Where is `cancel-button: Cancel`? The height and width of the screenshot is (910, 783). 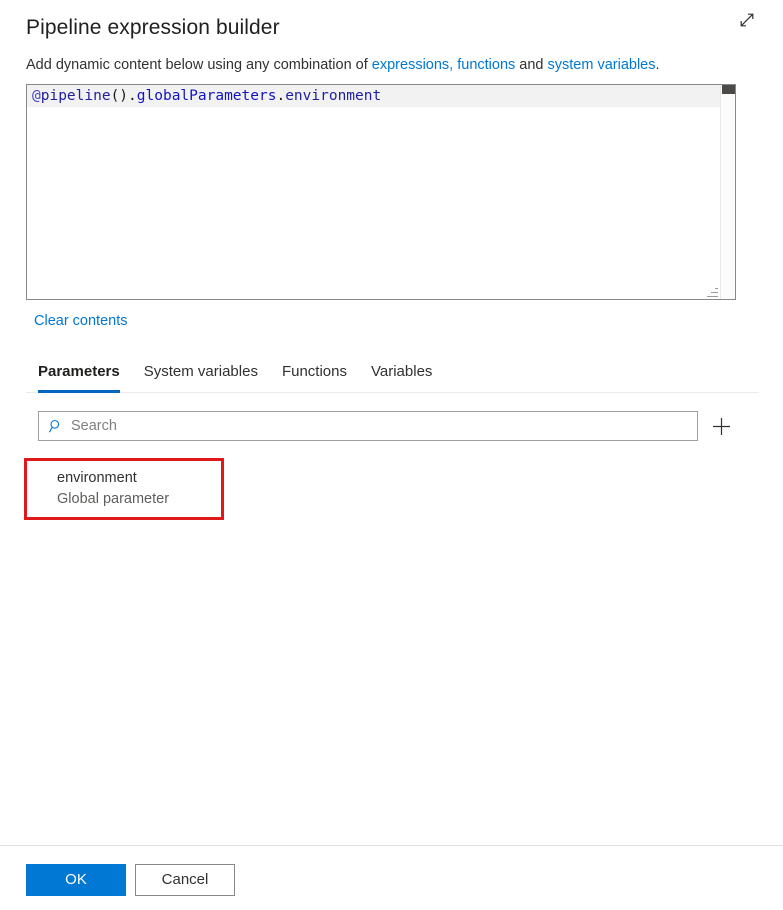
cancel-button: Cancel is located at coordinates (185, 880).